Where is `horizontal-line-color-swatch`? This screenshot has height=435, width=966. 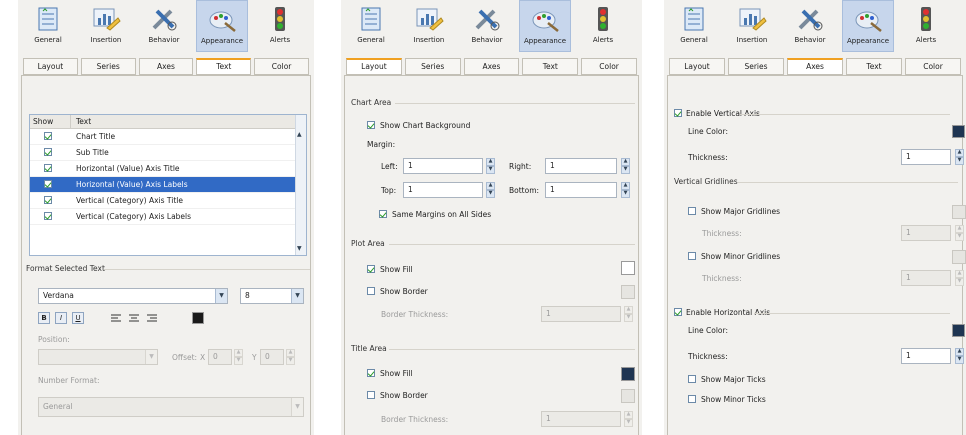
horizontal-line-color-swatch is located at coordinates (958, 330).